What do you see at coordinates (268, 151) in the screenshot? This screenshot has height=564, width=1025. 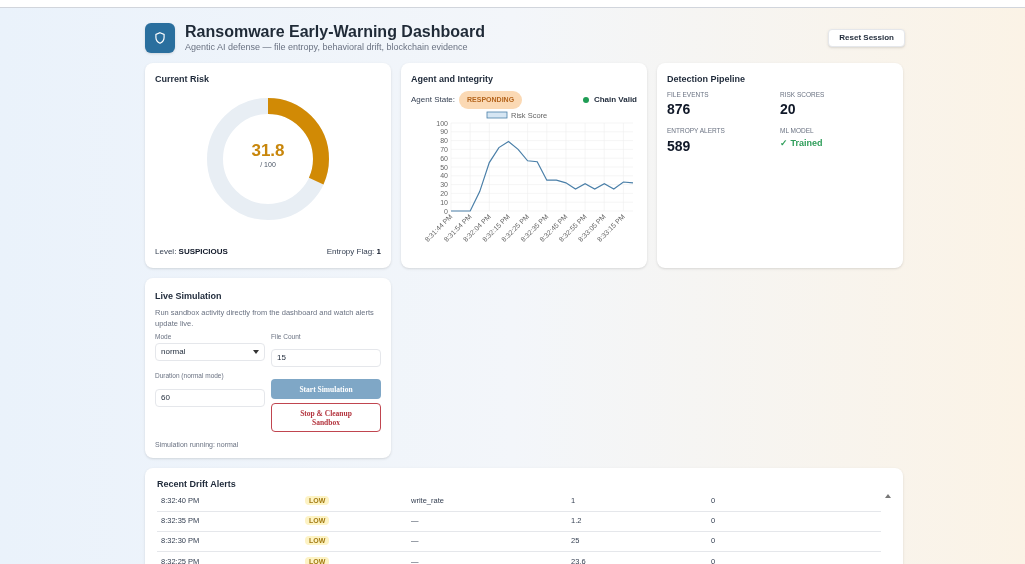 I see `risk-score: 31.8` at bounding box center [268, 151].